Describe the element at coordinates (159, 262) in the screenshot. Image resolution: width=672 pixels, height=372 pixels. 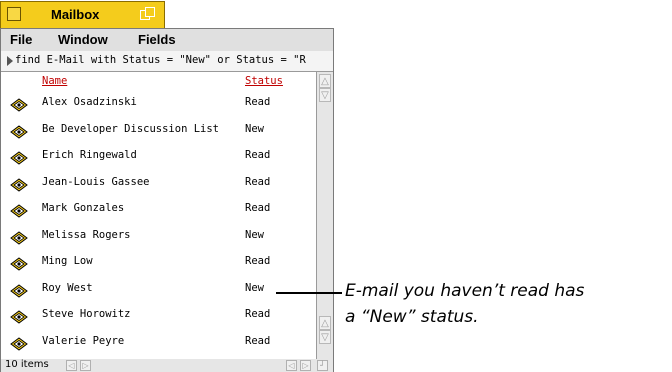
I see `list-item: Ming Low Read` at that location.